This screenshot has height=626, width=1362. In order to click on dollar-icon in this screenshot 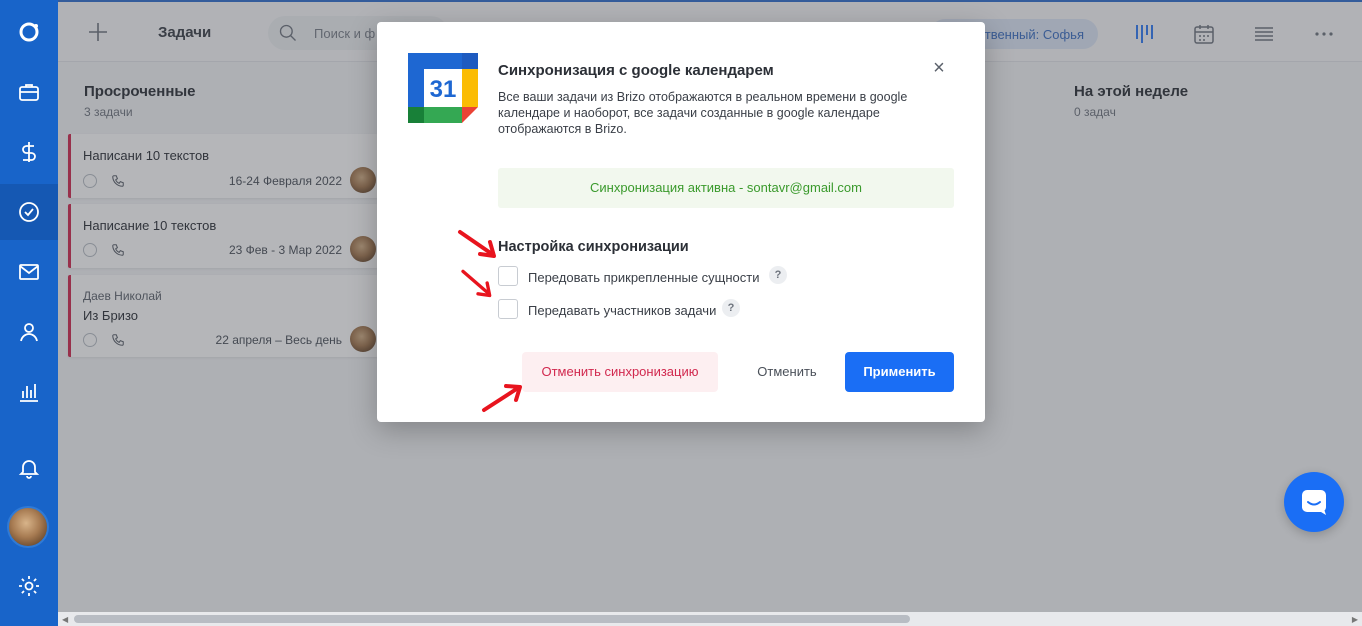, I will do `click(29, 152)`.